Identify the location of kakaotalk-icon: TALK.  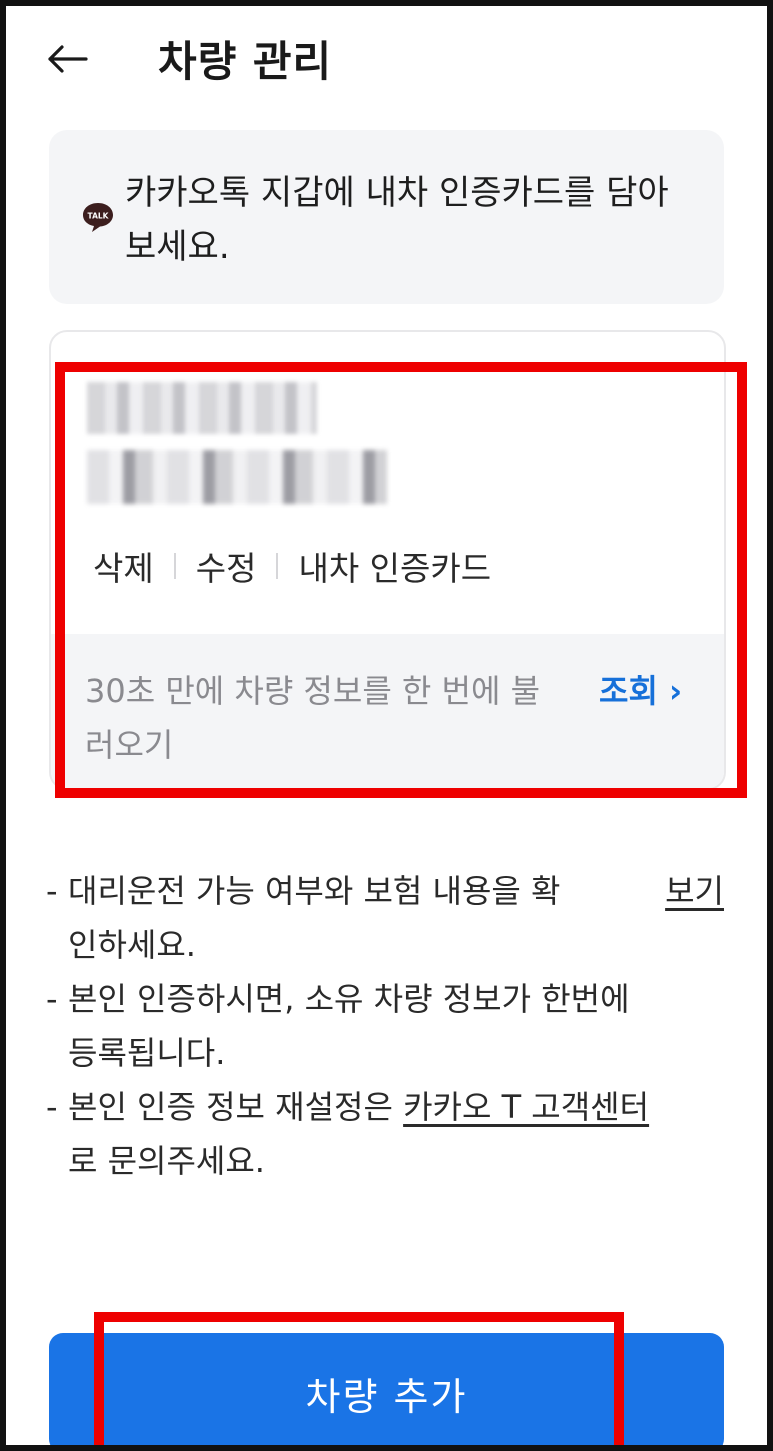
(98, 217).